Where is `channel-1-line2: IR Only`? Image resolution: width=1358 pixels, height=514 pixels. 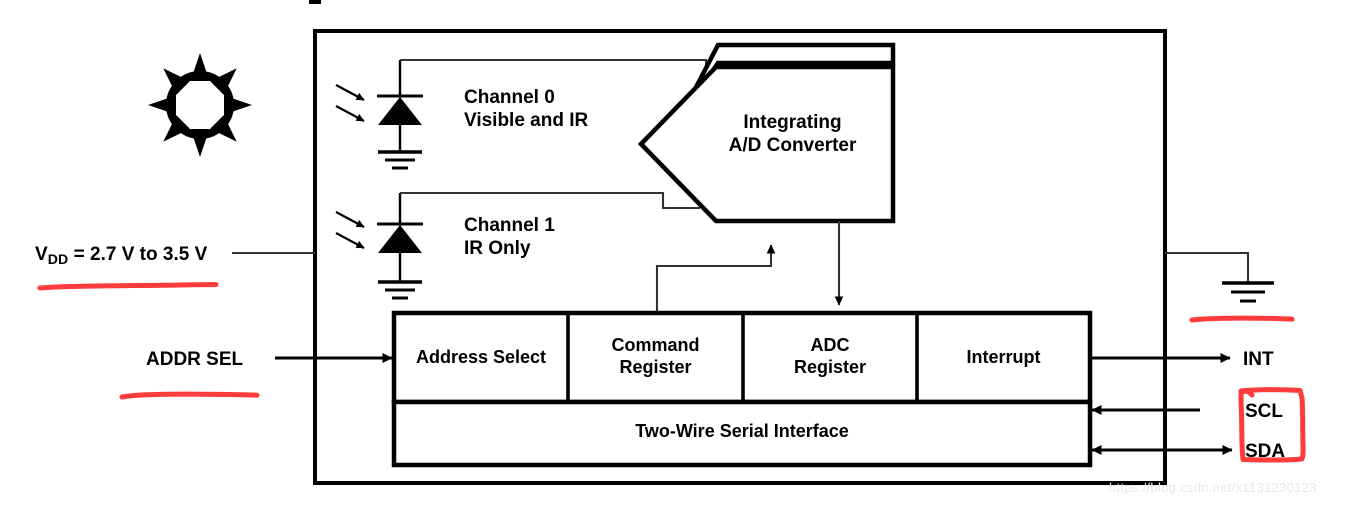 channel-1-line2: IR Only is located at coordinates (497, 249).